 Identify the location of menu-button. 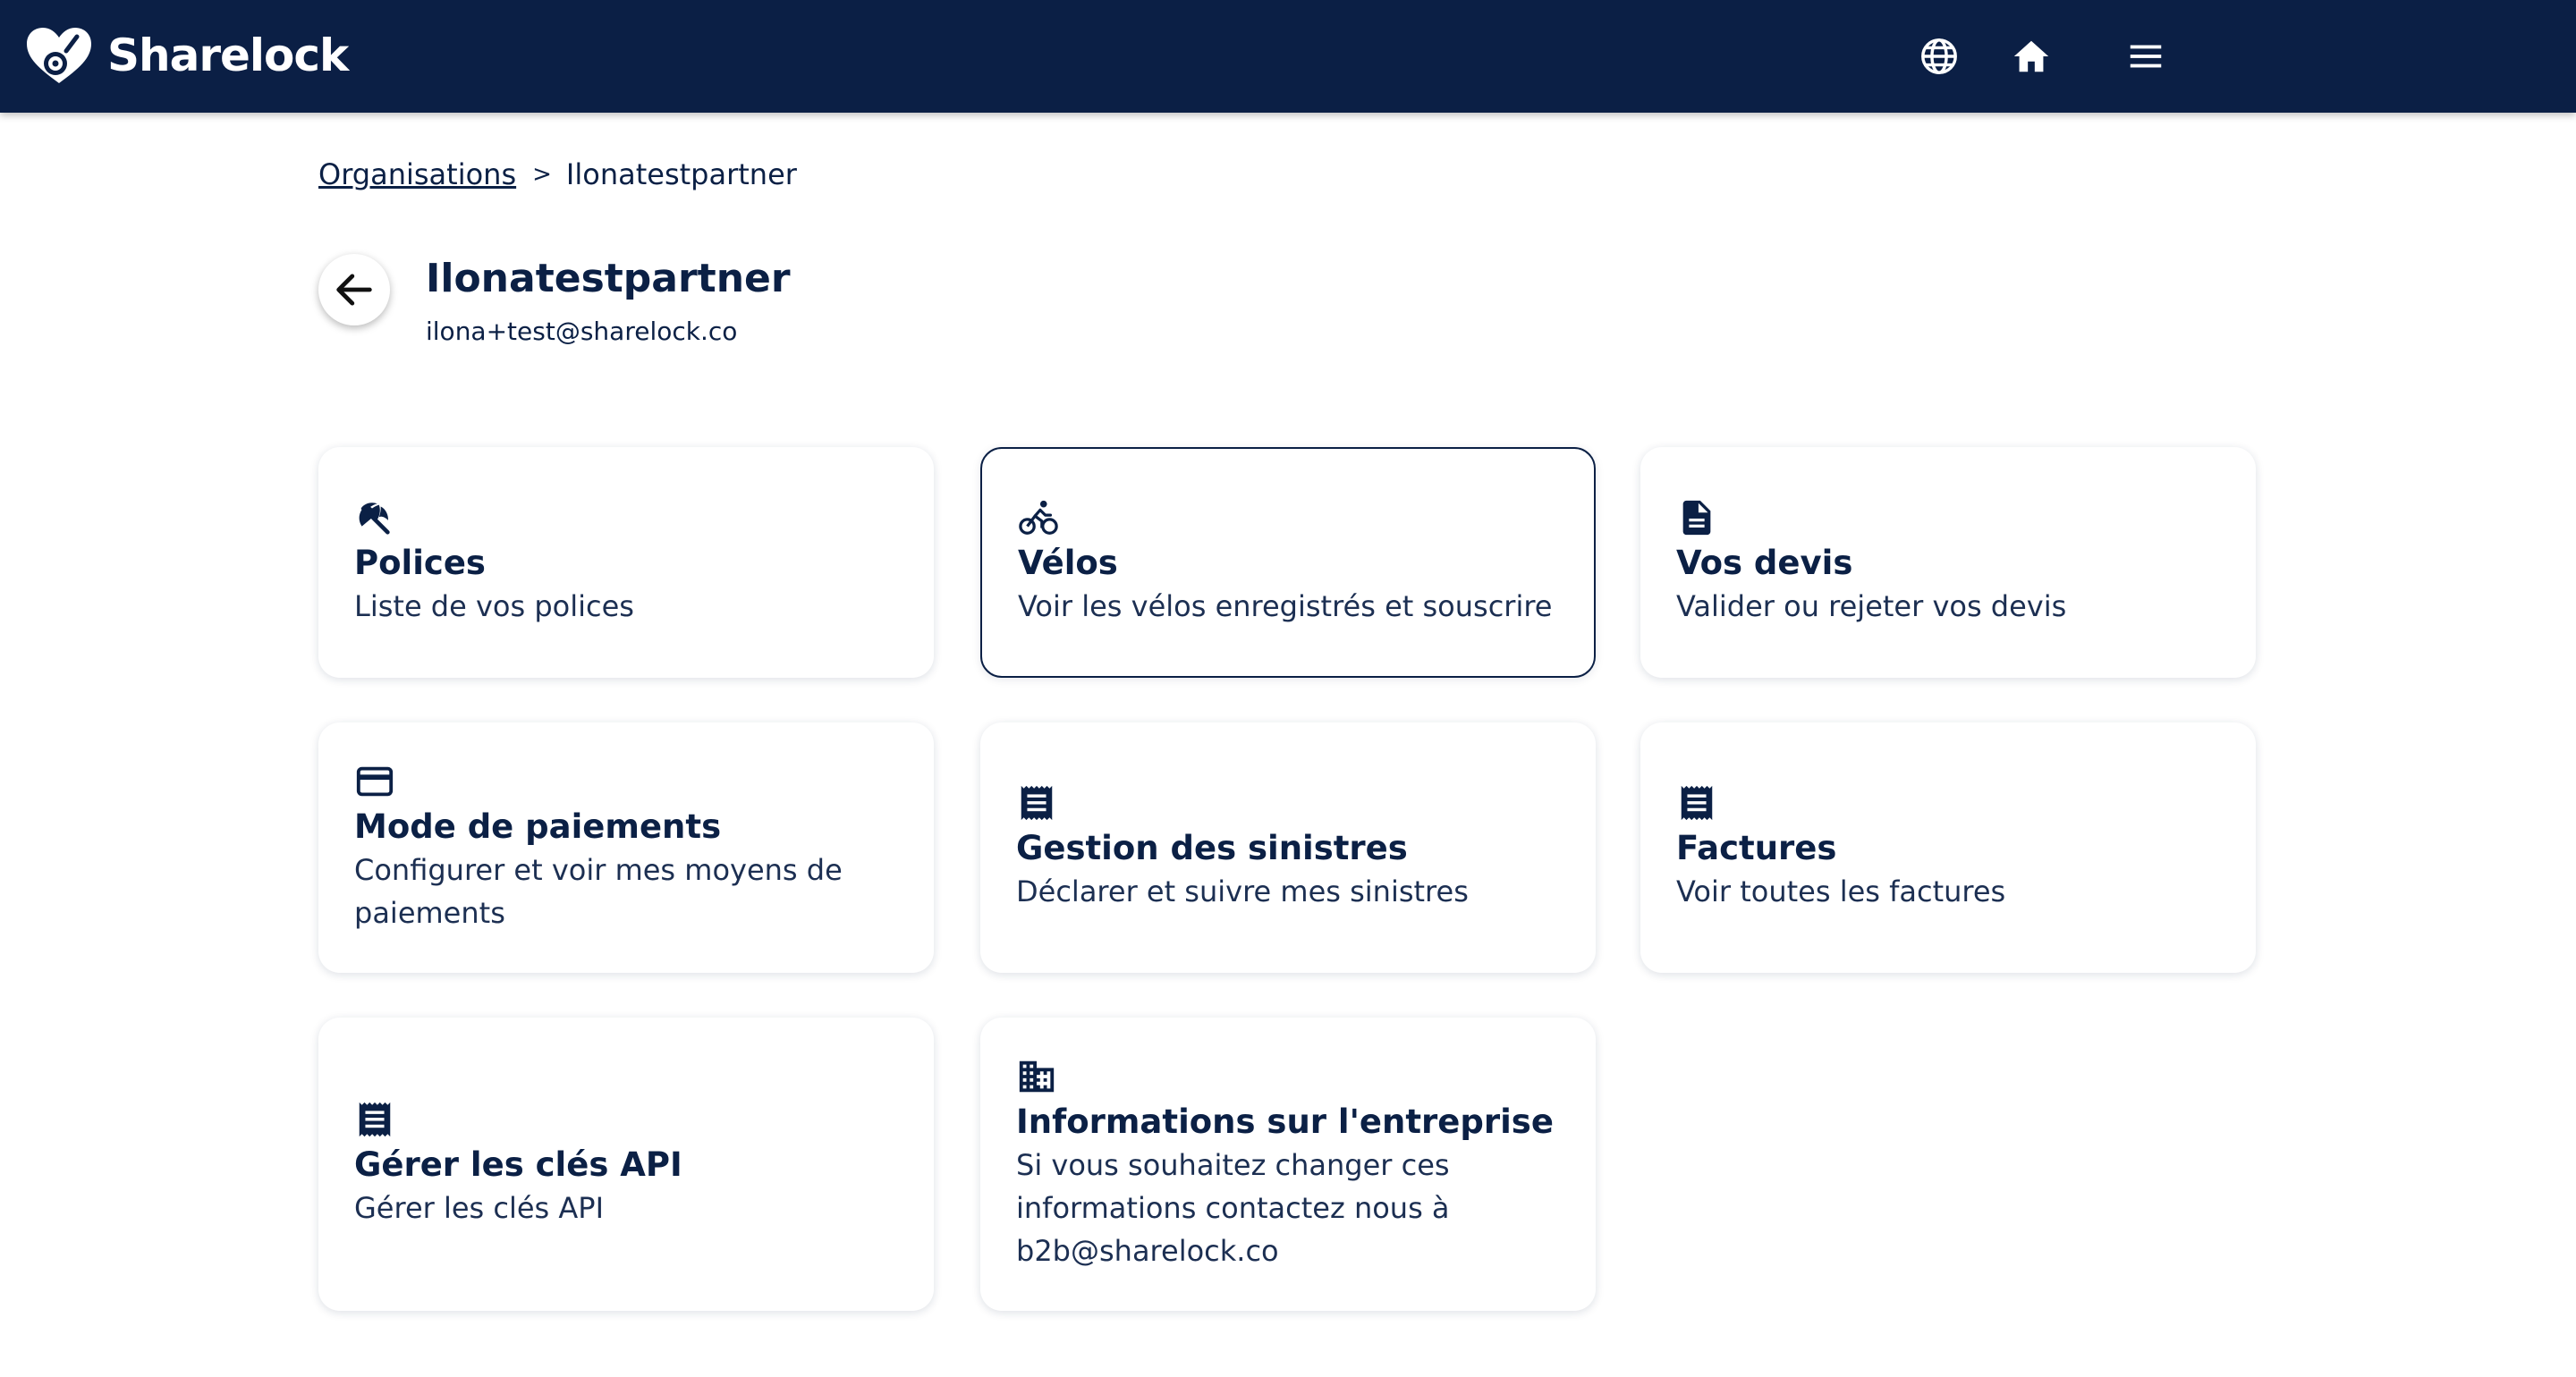
(2145, 56).